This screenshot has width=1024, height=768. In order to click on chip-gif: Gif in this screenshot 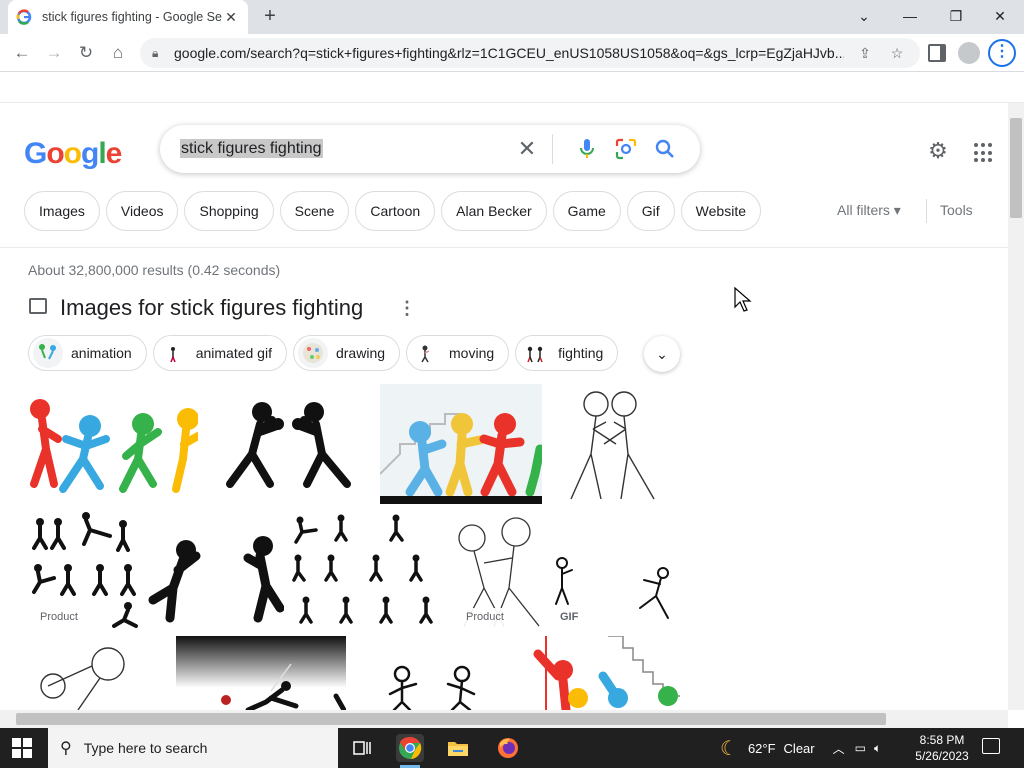, I will do `click(650, 211)`.